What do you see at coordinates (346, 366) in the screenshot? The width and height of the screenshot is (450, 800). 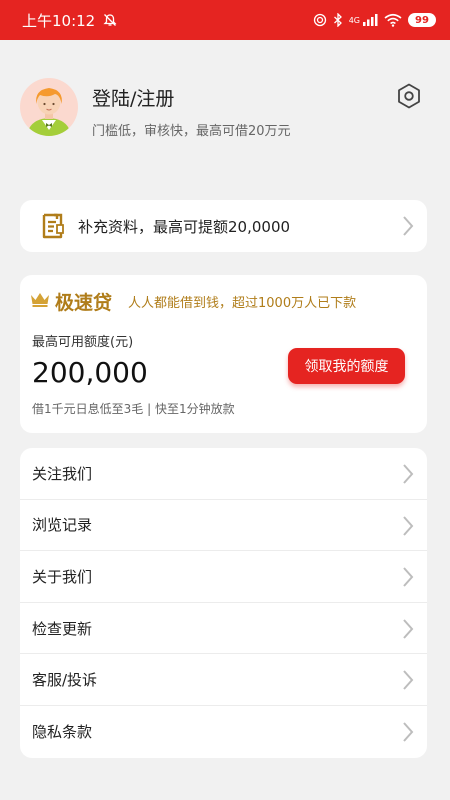 I see `claim-limit-button: 领取我的额度` at bounding box center [346, 366].